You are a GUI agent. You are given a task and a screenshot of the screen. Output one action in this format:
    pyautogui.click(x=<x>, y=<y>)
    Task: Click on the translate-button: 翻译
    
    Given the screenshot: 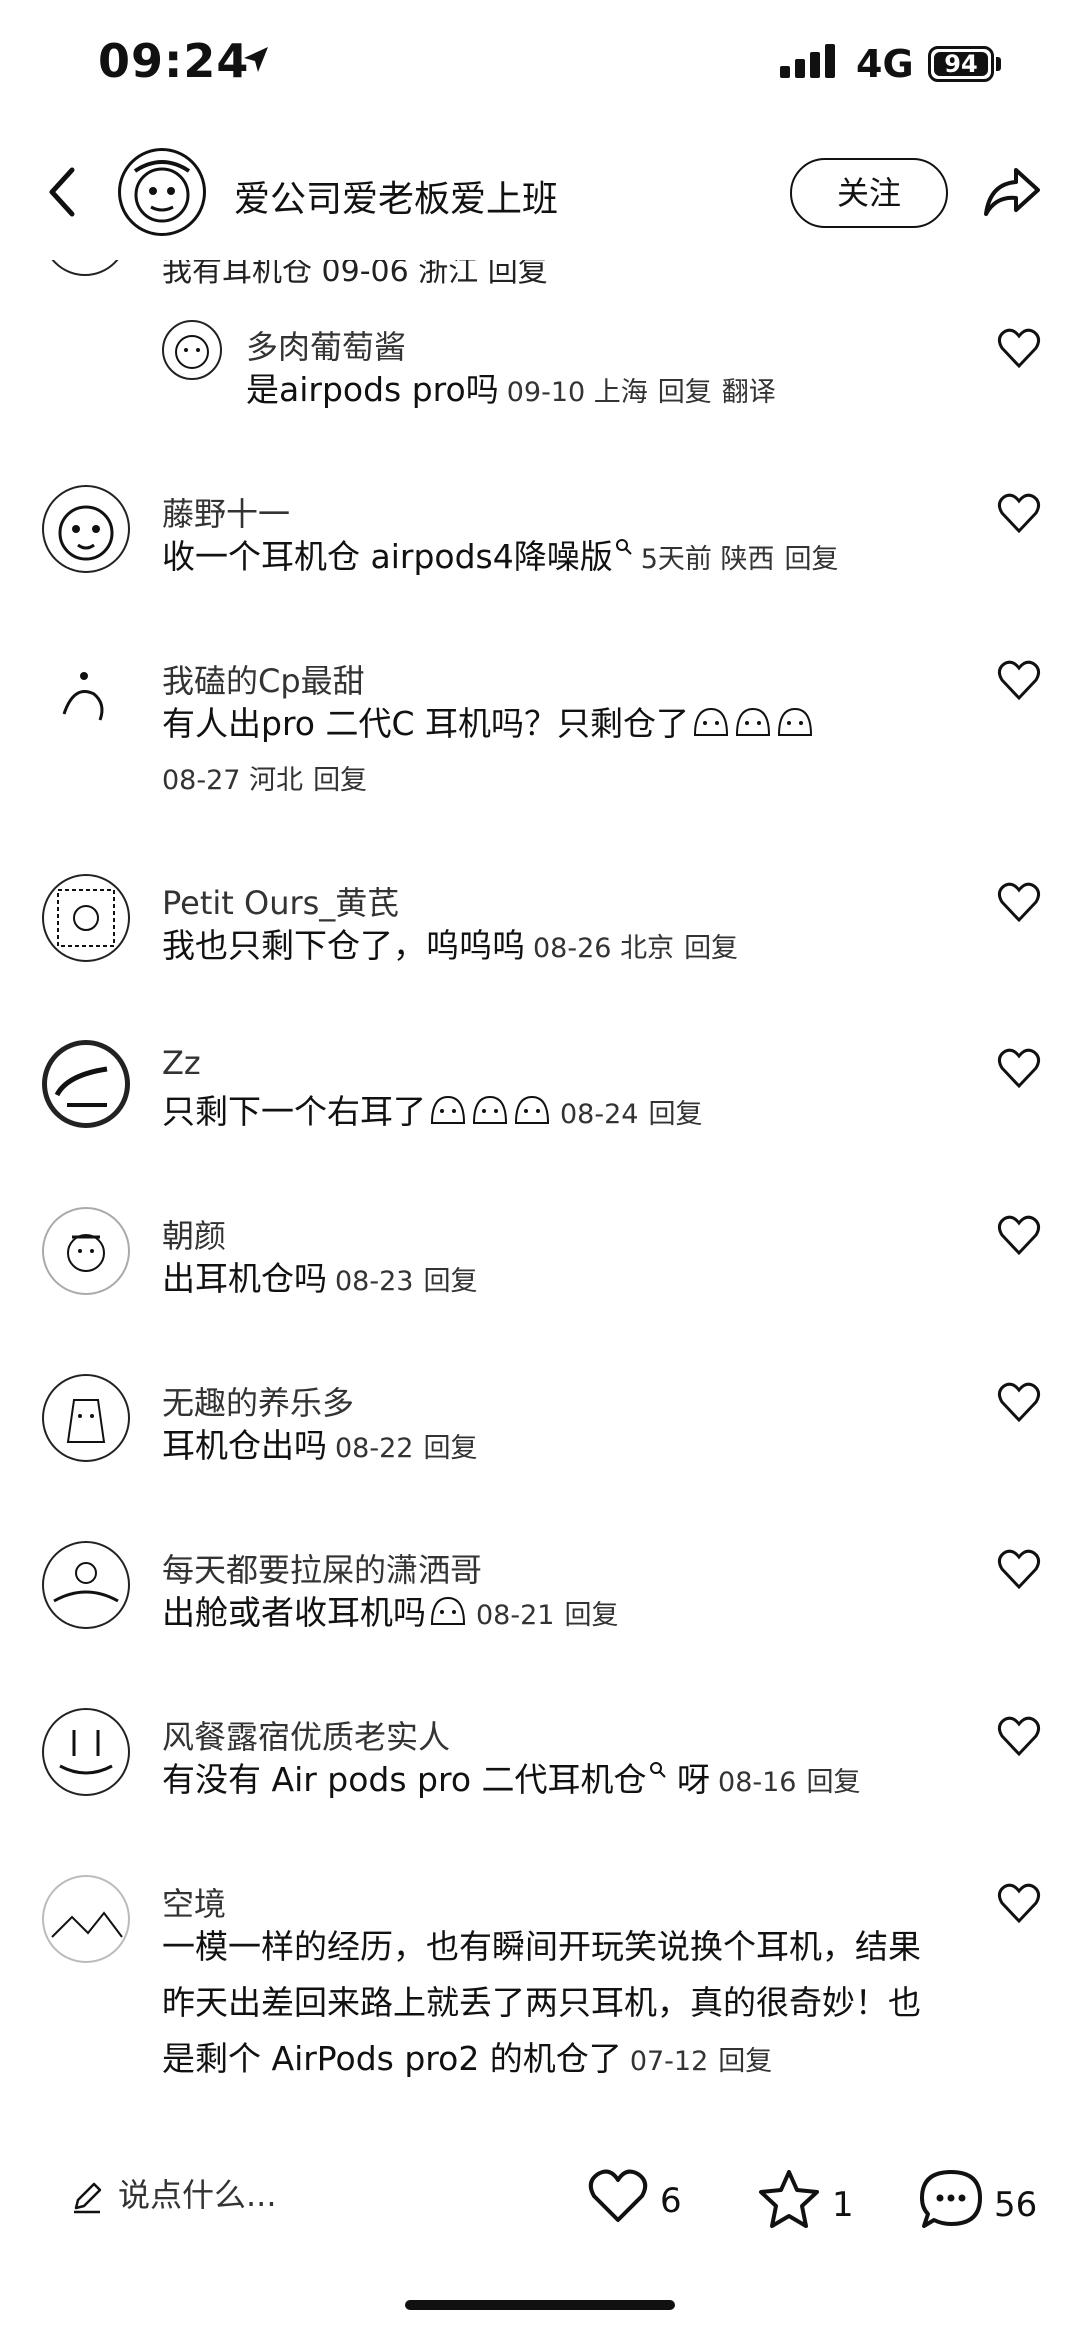 What is the action you would take?
    pyautogui.click(x=749, y=392)
    